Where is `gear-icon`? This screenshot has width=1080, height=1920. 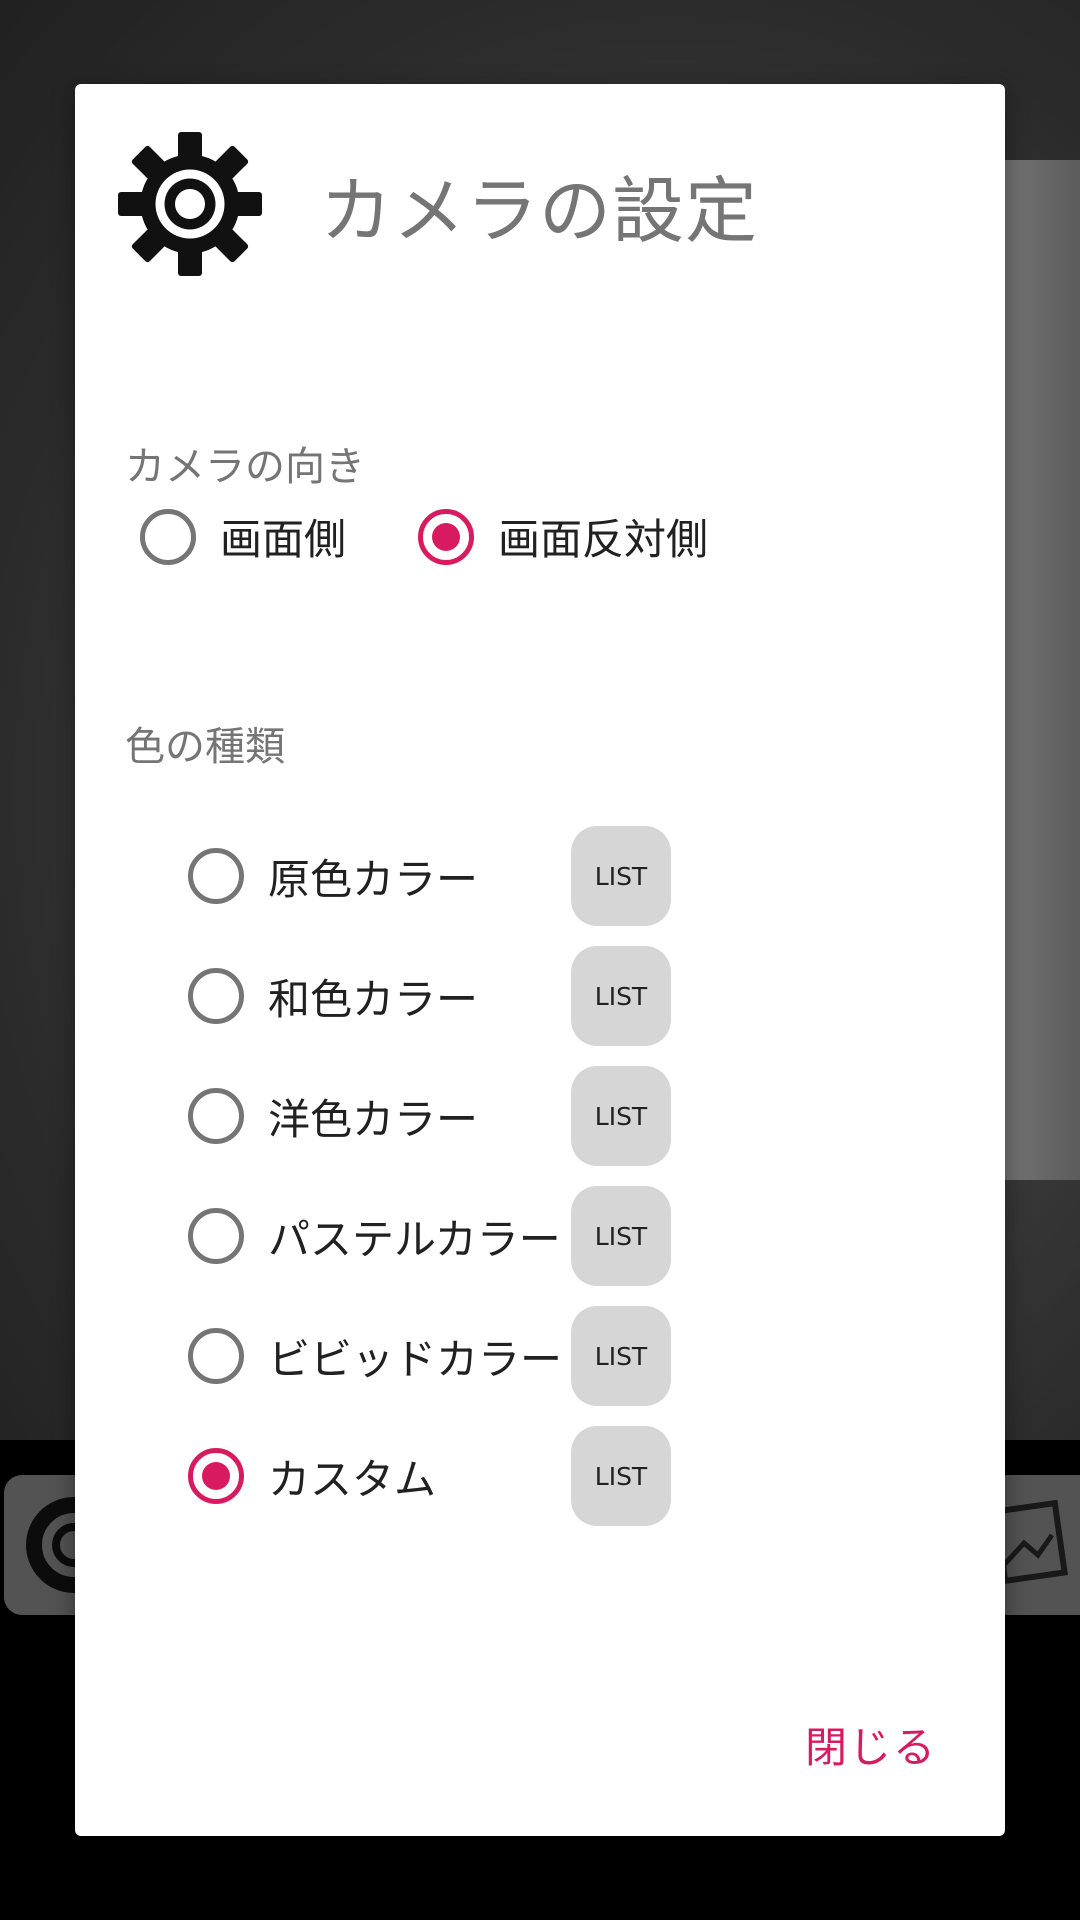
gear-icon is located at coordinates (190, 204).